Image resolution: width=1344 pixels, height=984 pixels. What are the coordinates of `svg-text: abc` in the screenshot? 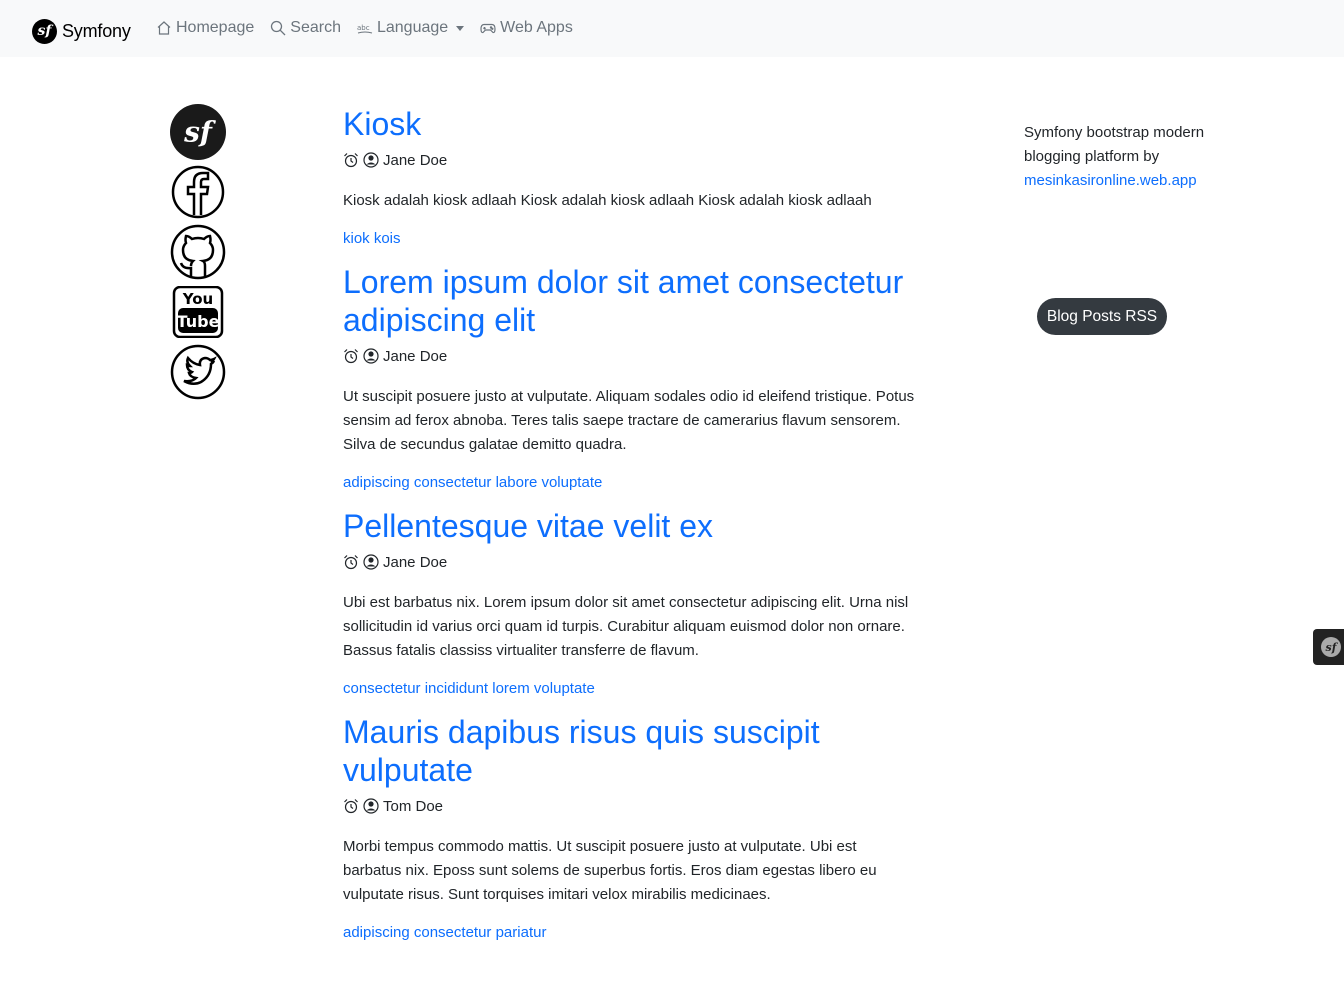 It's located at (363, 28).